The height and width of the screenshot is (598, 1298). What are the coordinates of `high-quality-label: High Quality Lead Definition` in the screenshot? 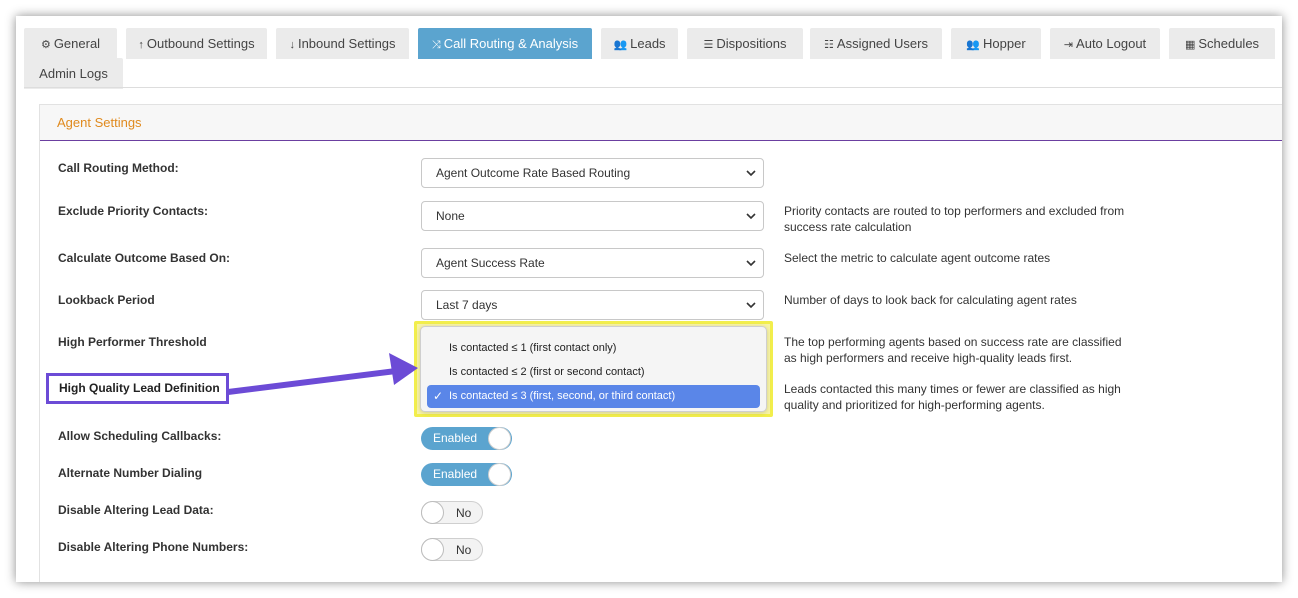 It's located at (139, 388).